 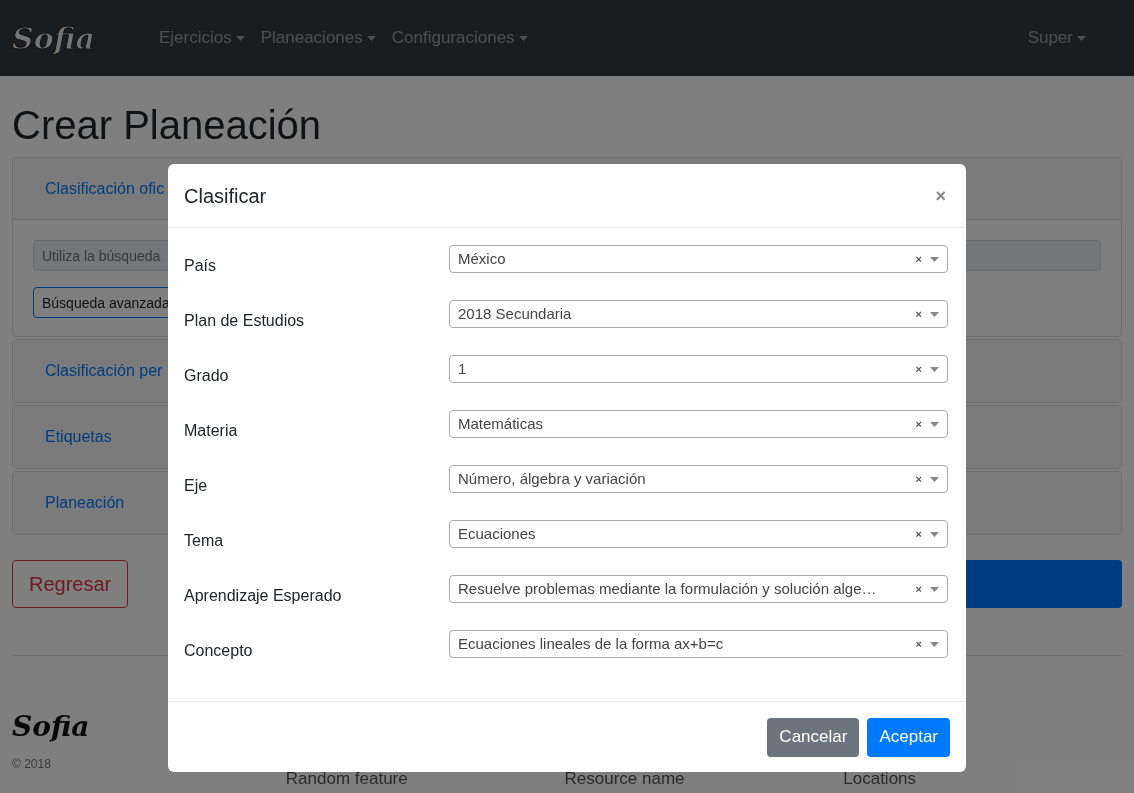 What do you see at coordinates (200, 266) in the screenshot?
I see `field-label: País` at bounding box center [200, 266].